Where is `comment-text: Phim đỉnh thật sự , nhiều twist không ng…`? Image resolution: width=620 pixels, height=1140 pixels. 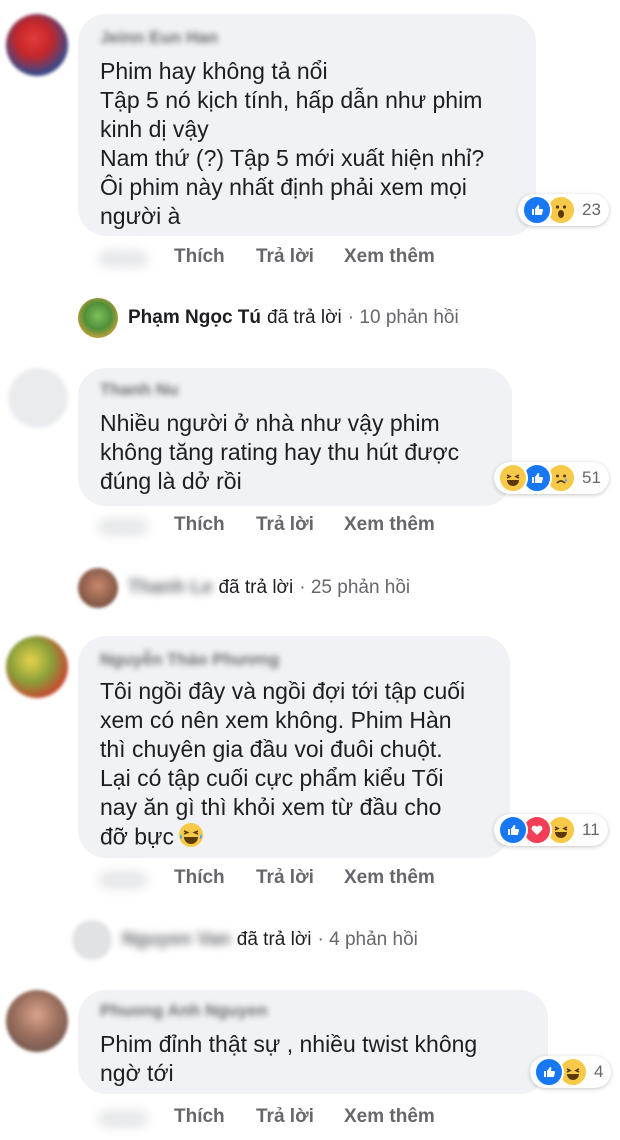 comment-text: Phim đỉnh thật sự , nhiều twist không ng… is located at coordinates (289, 1058).